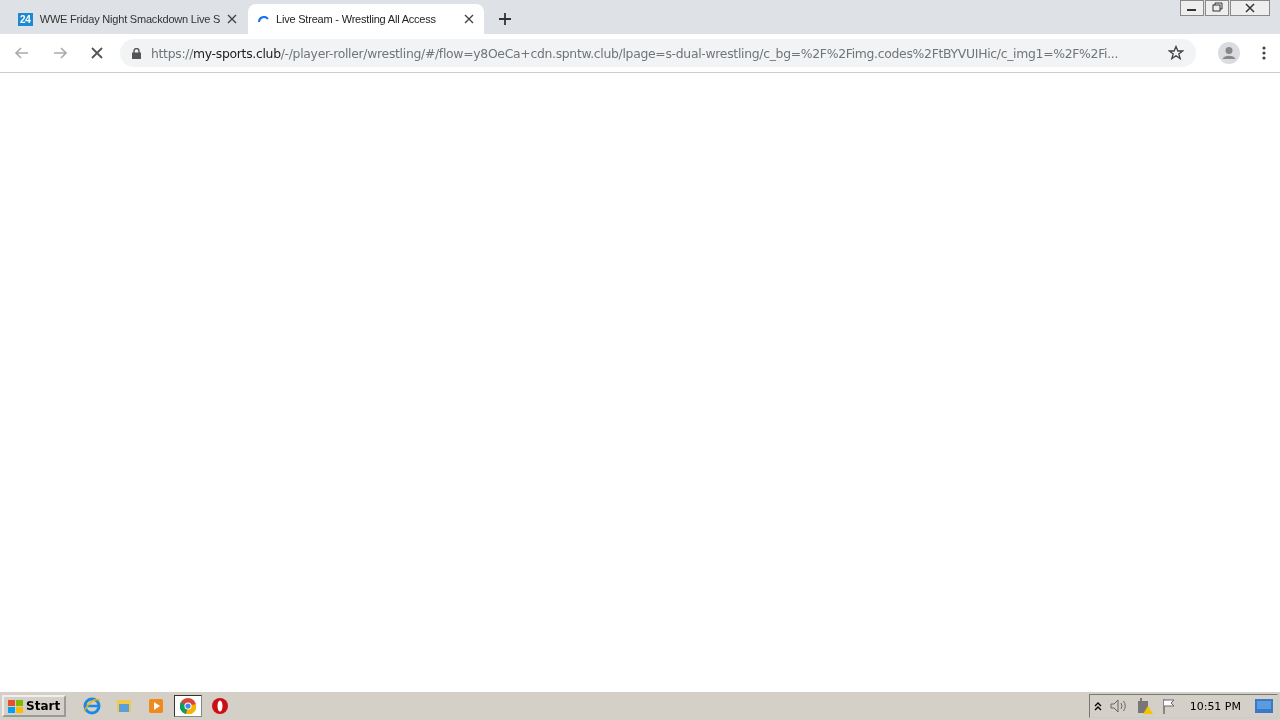 The height and width of the screenshot is (720, 1280). I want to click on avatar-icon, so click(1229, 53).